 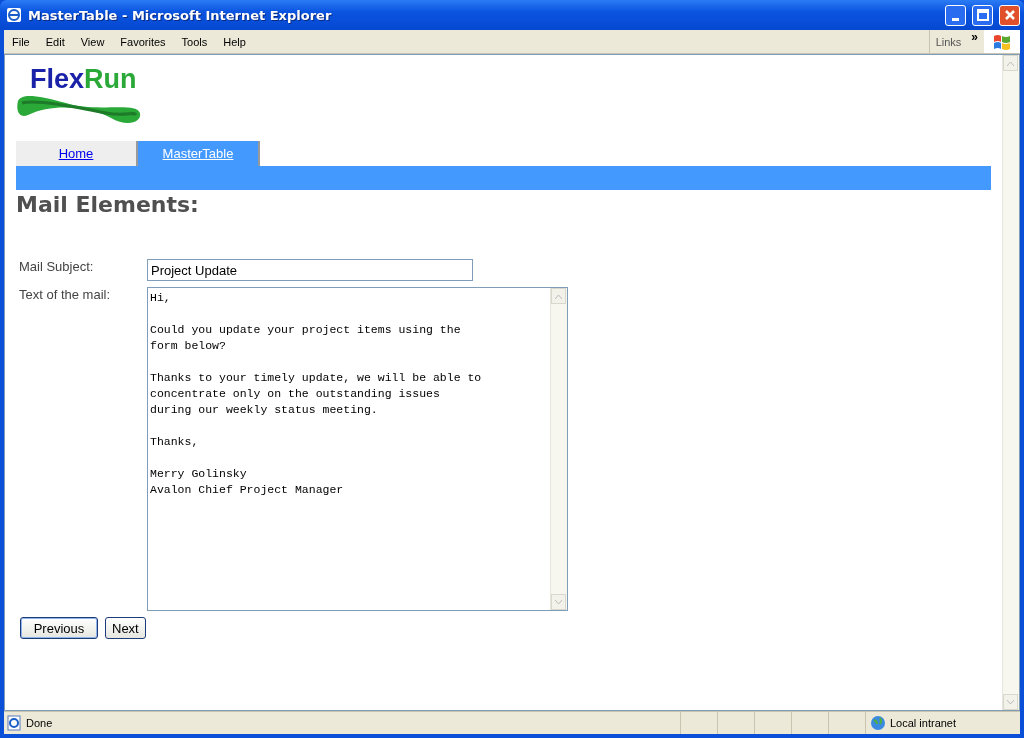 I want to click on menu-item: Edit, so click(x=55, y=41).